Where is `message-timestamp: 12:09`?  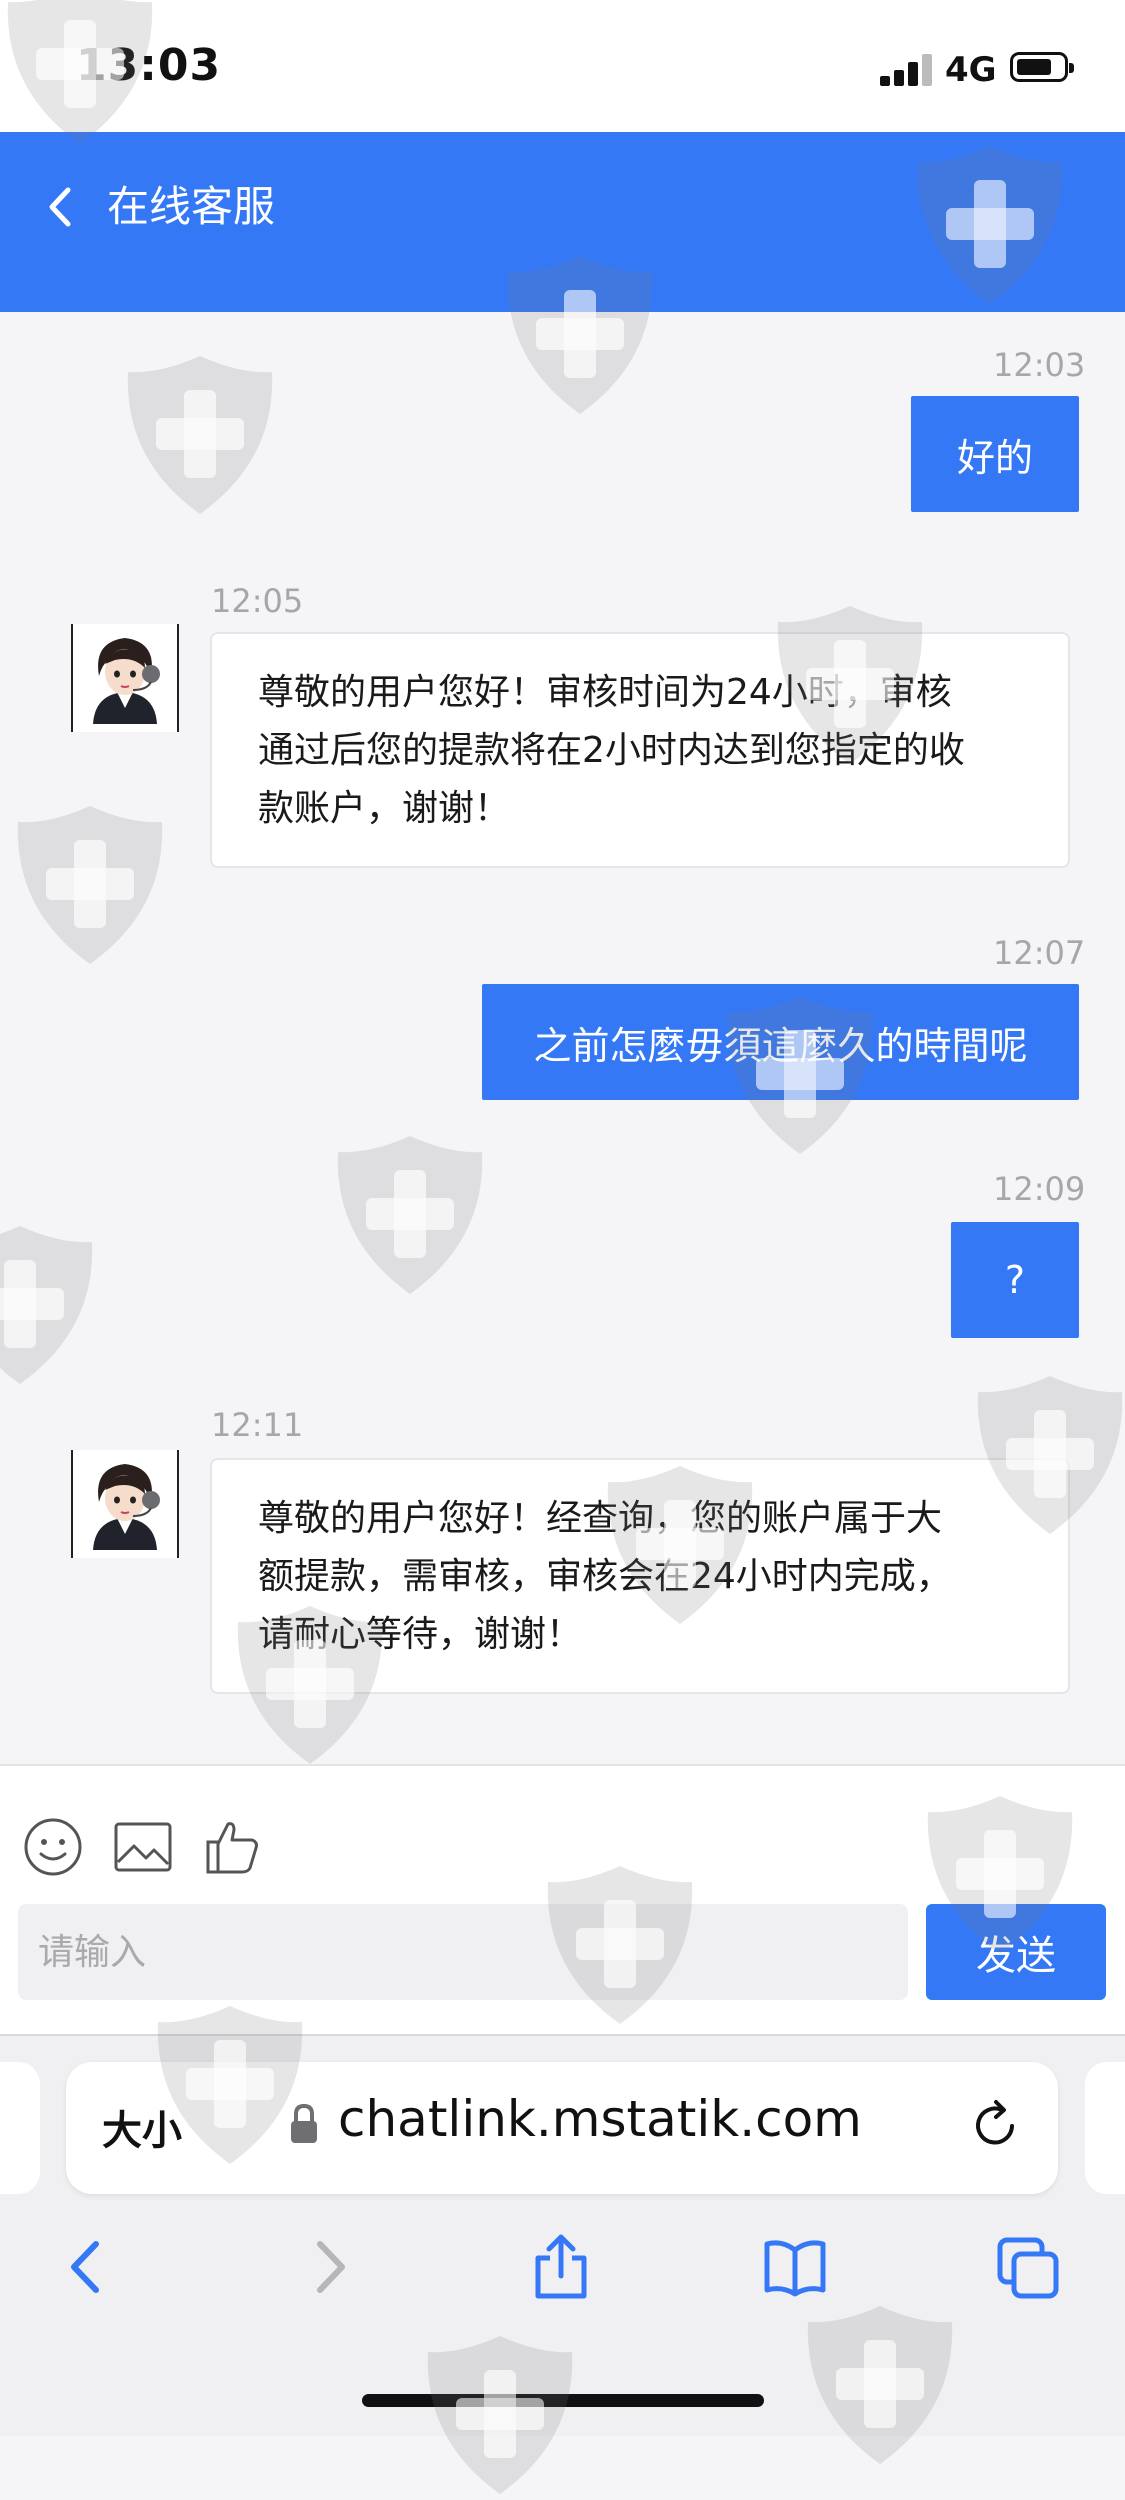 message-timestamp: 12:09 is located at coordinates (1039, 1189).